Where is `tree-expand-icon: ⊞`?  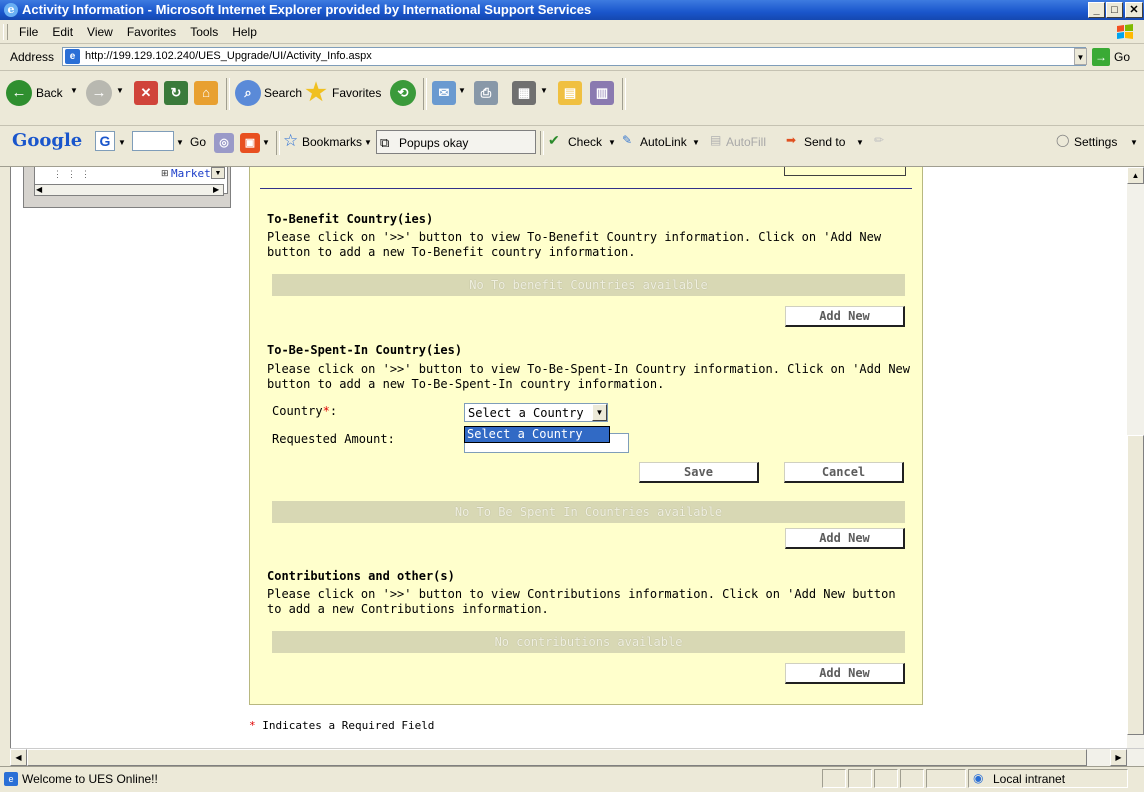
tree-expand-icon: ⊞ is located at coordinates (165, 173).